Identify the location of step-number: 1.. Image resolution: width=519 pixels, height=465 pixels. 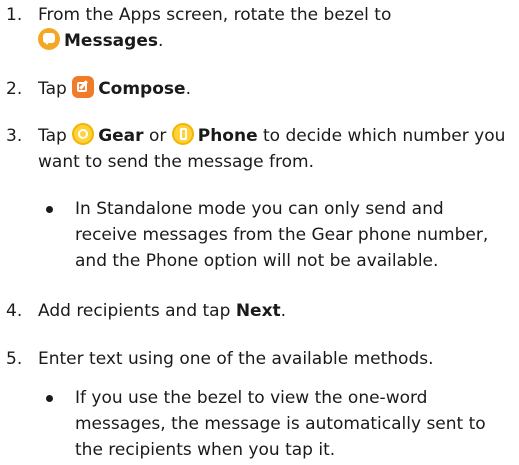
(14, 15).